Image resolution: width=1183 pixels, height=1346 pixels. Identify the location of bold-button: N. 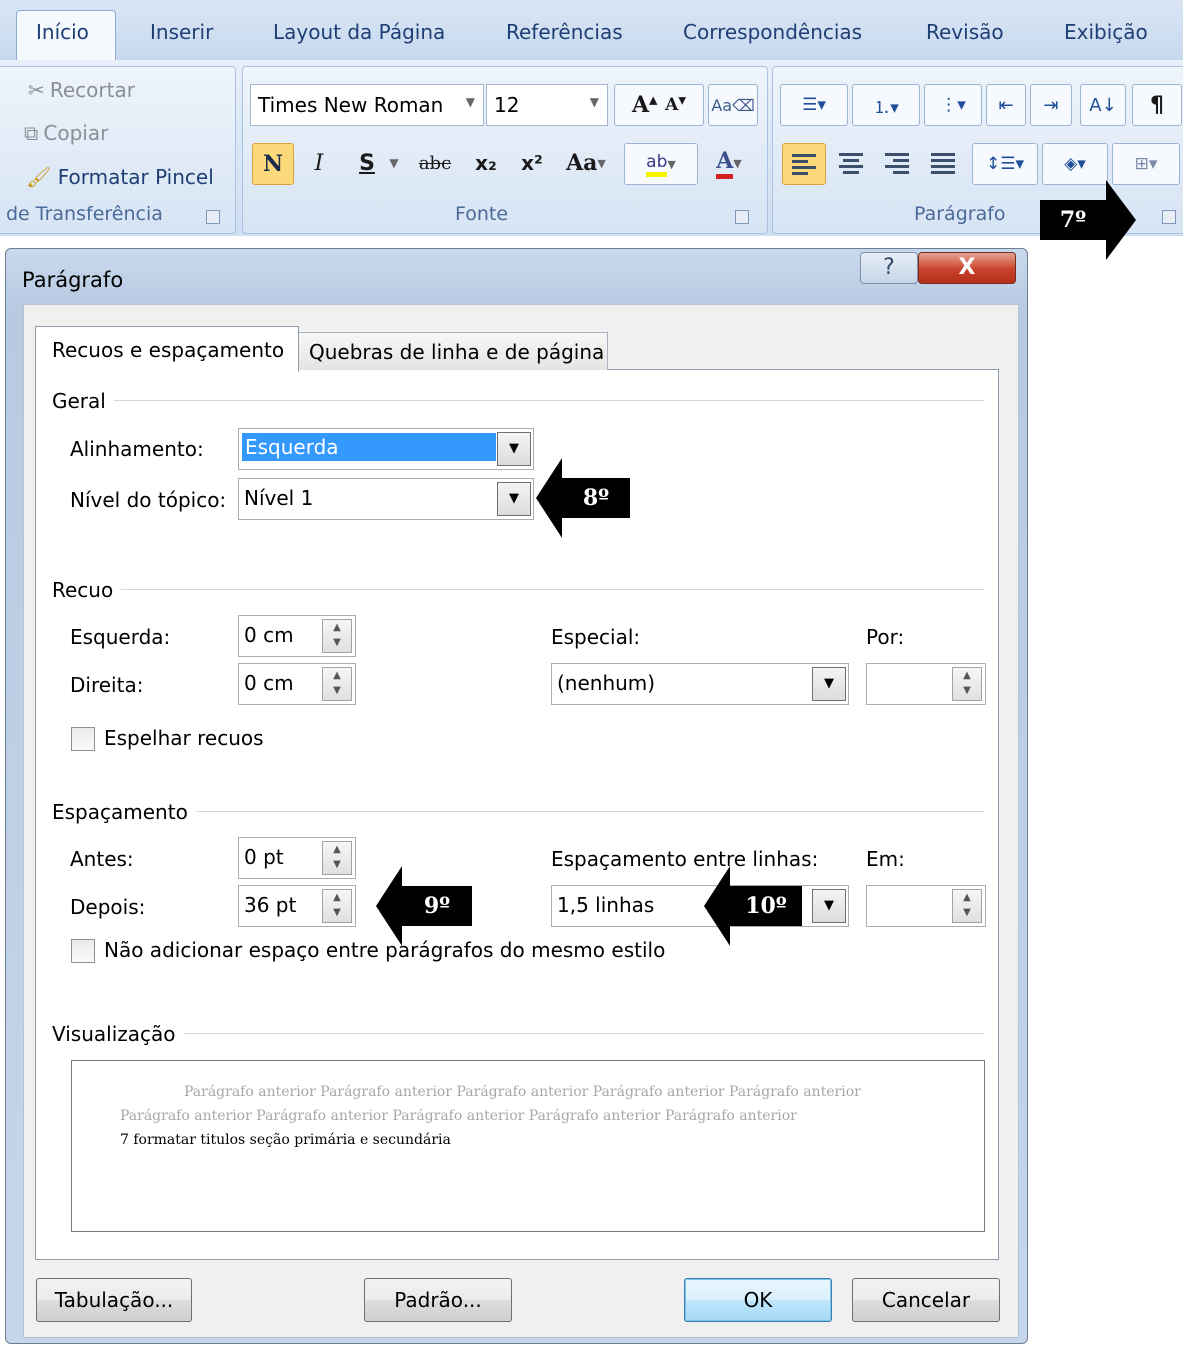
(273, 164).